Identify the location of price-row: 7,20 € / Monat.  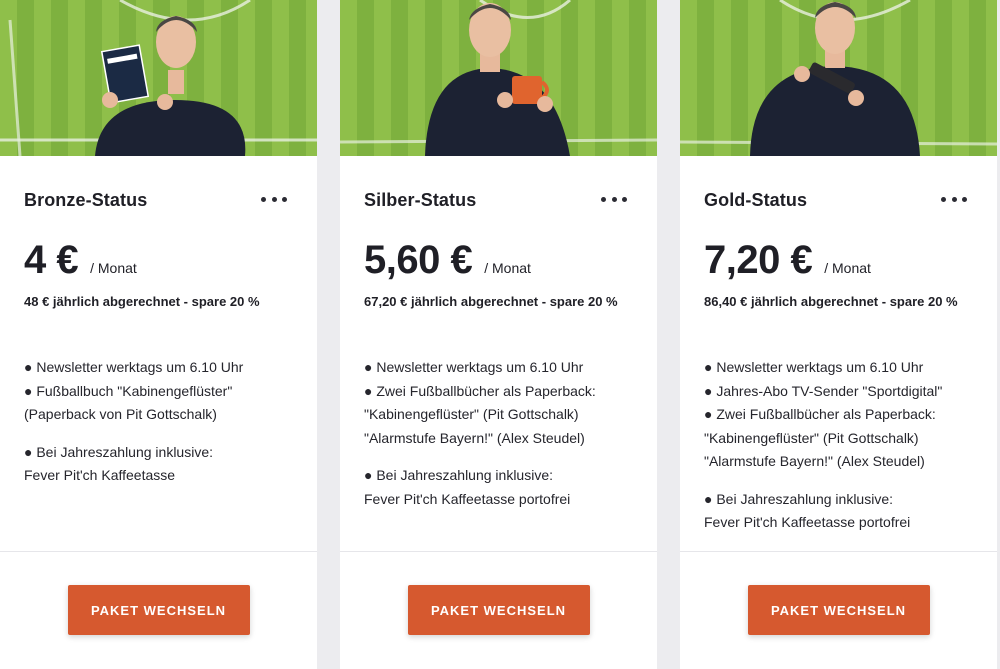
(787, 260).